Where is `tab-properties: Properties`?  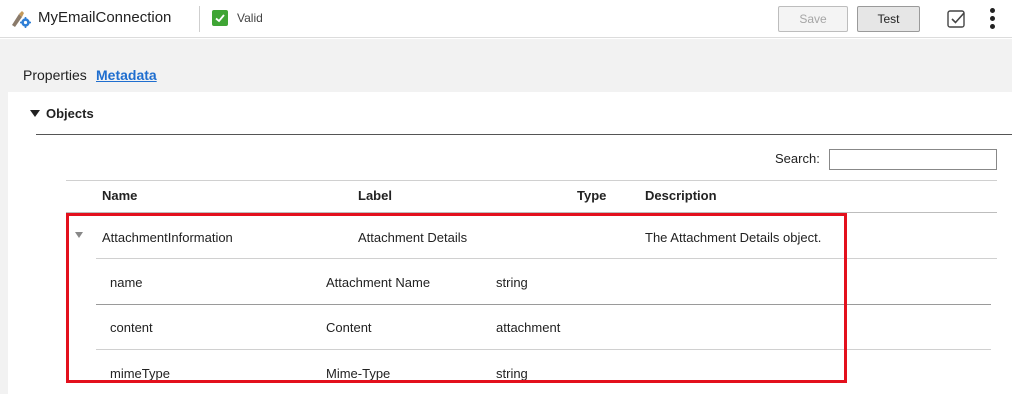 tab-properties: Properties is located at coordinates (55, 75).